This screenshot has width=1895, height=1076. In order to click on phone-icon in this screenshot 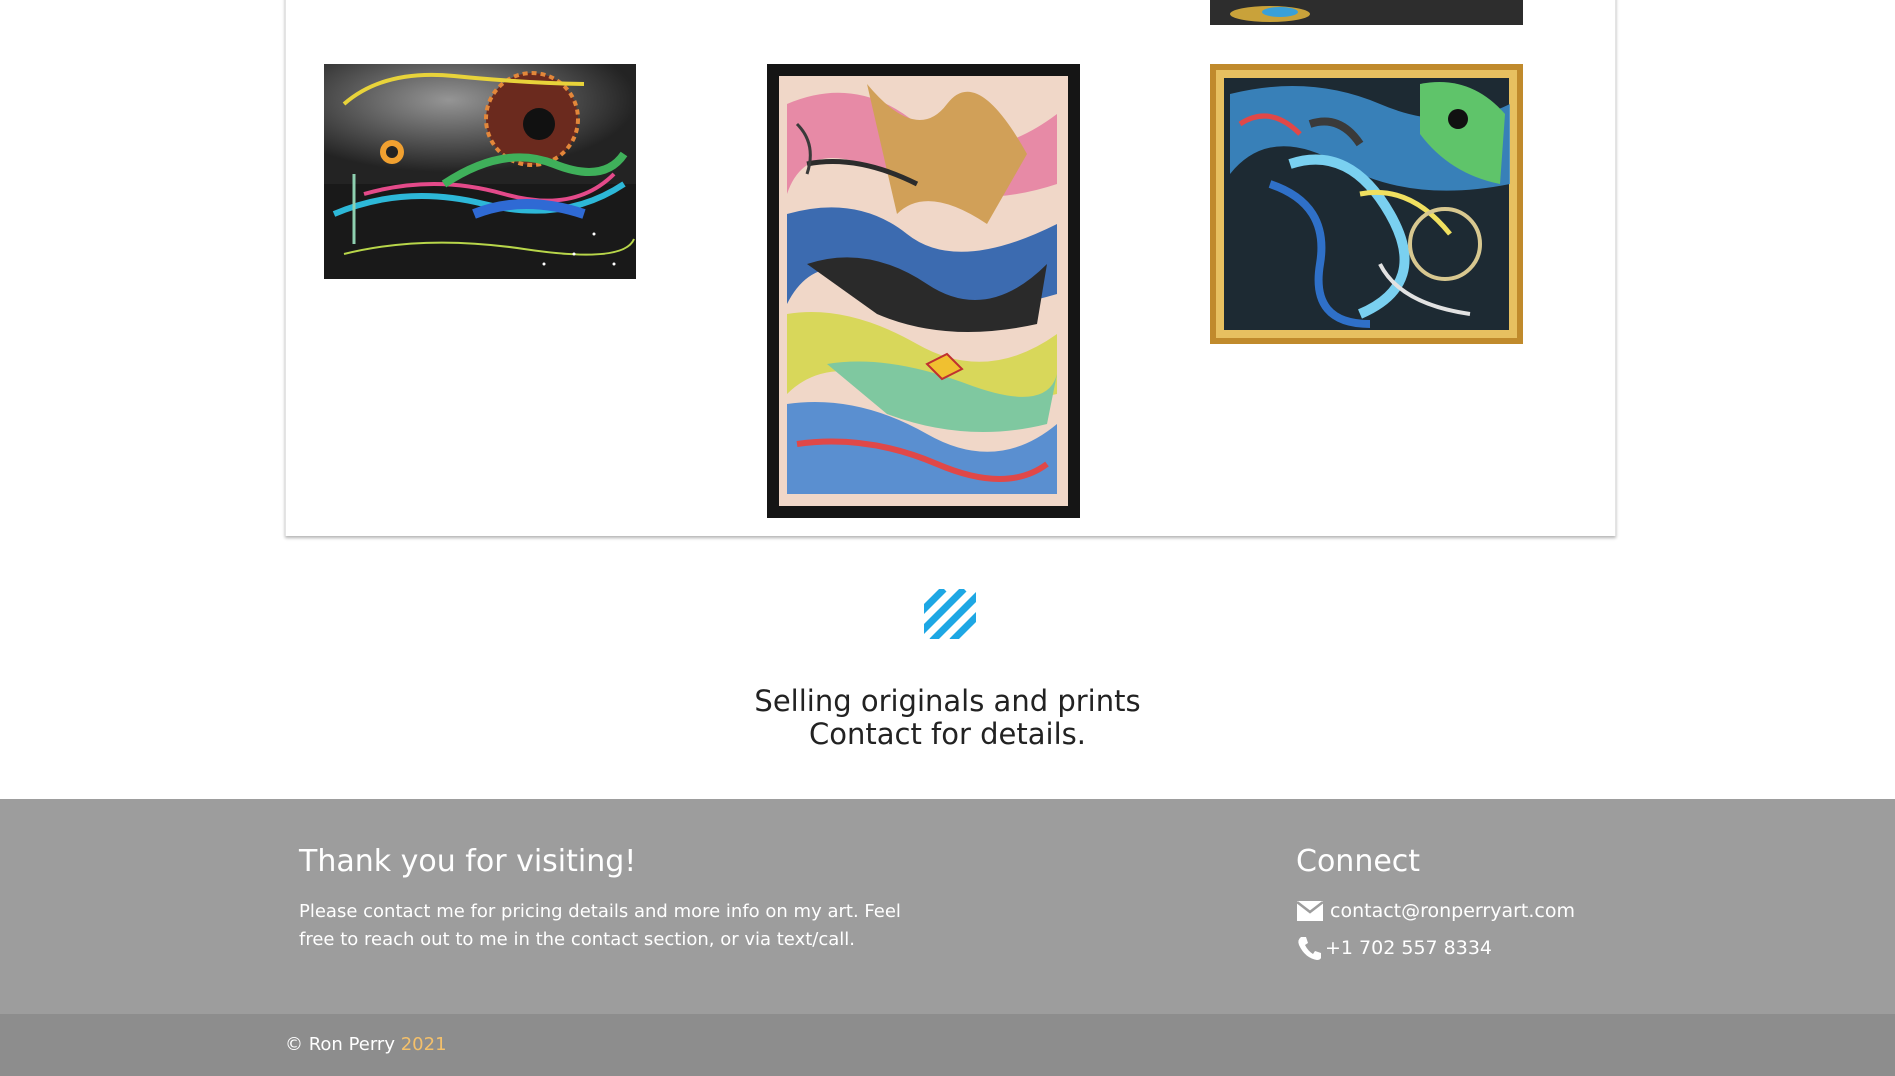, I will do `click(1309, 948)`.